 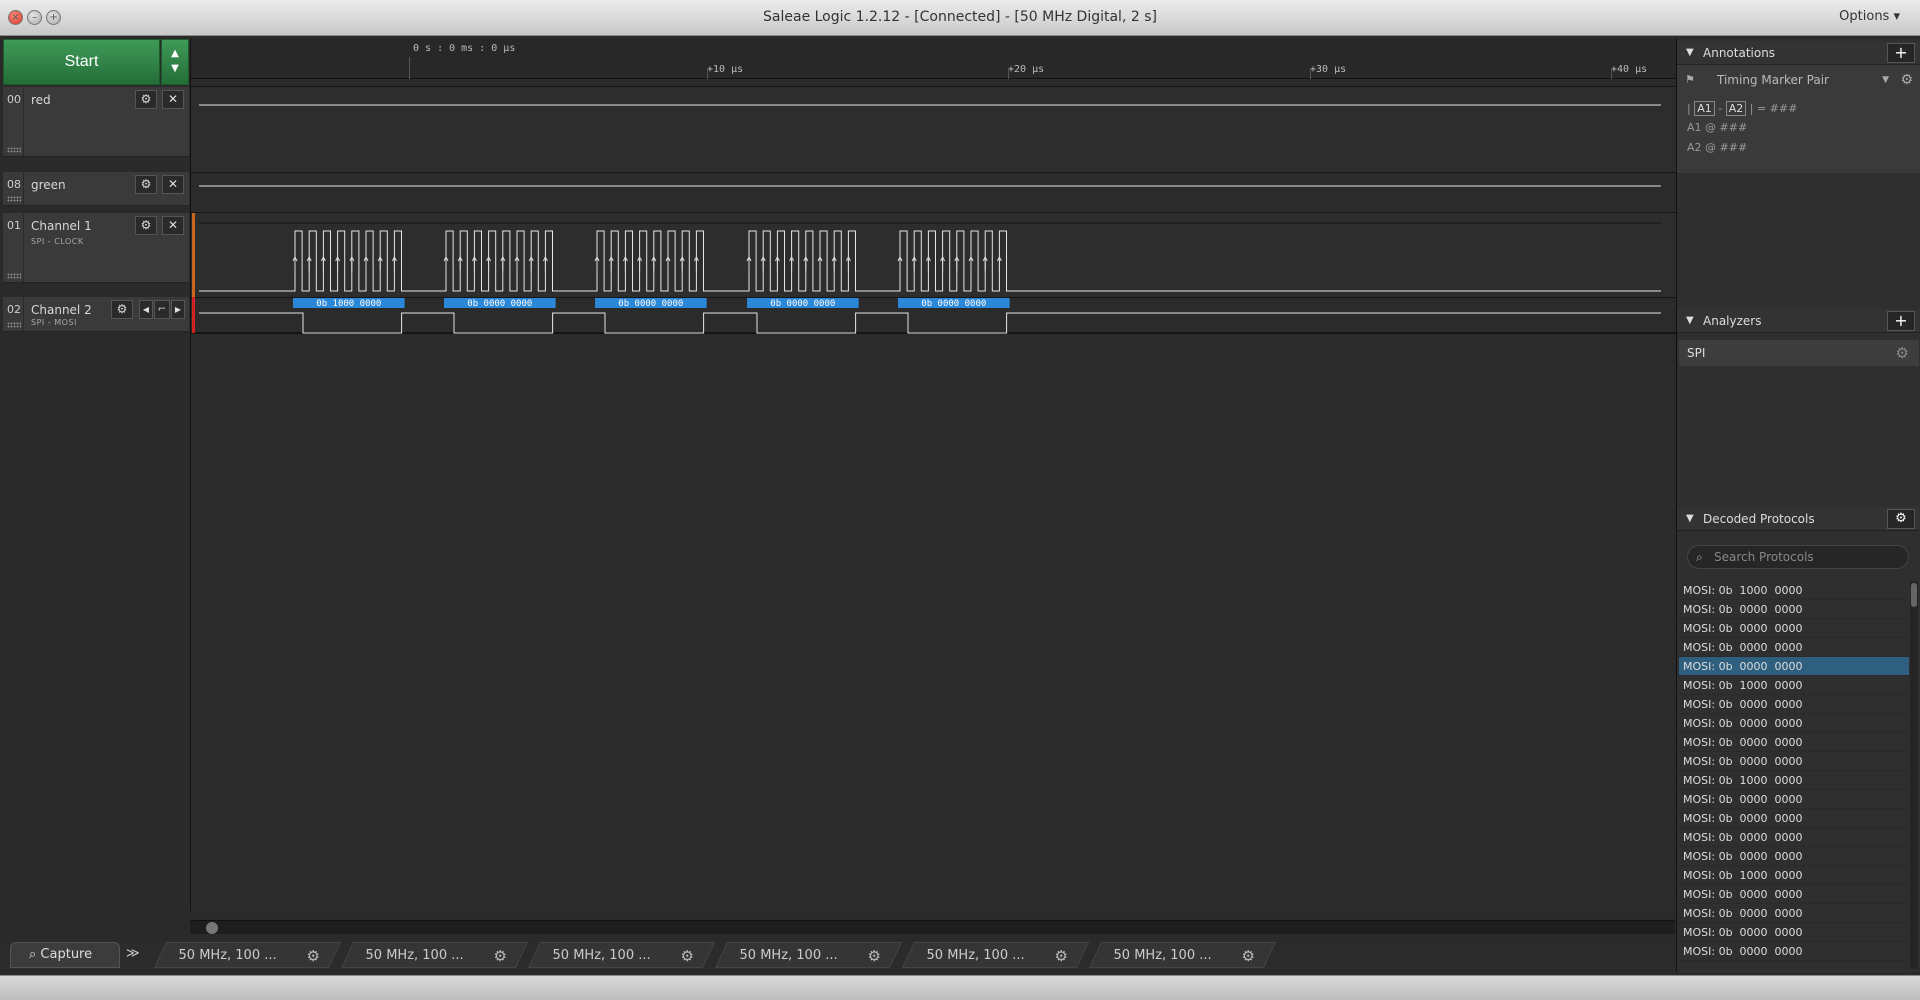 What do you see at coordinates (1800, 80) in the screenshot?
I see `marker-type-select: ⚑ Timing Marker Pair ▼ ⚙` at bounding box center [1800, 80].